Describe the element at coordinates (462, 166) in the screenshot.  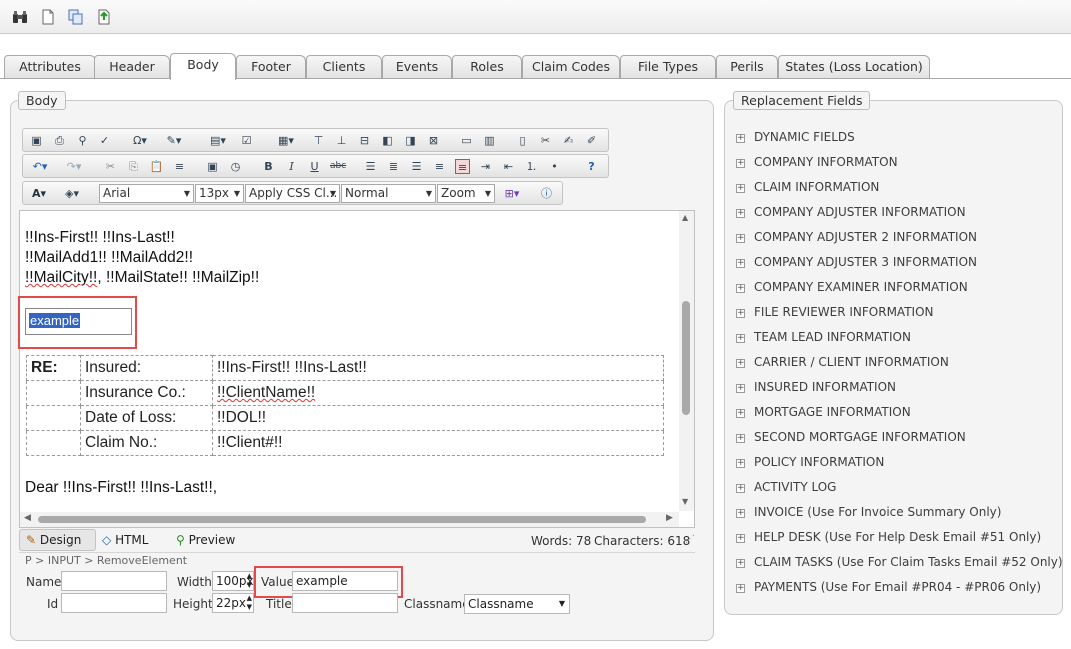
I see `justify-full-icon: ≡` at that location.